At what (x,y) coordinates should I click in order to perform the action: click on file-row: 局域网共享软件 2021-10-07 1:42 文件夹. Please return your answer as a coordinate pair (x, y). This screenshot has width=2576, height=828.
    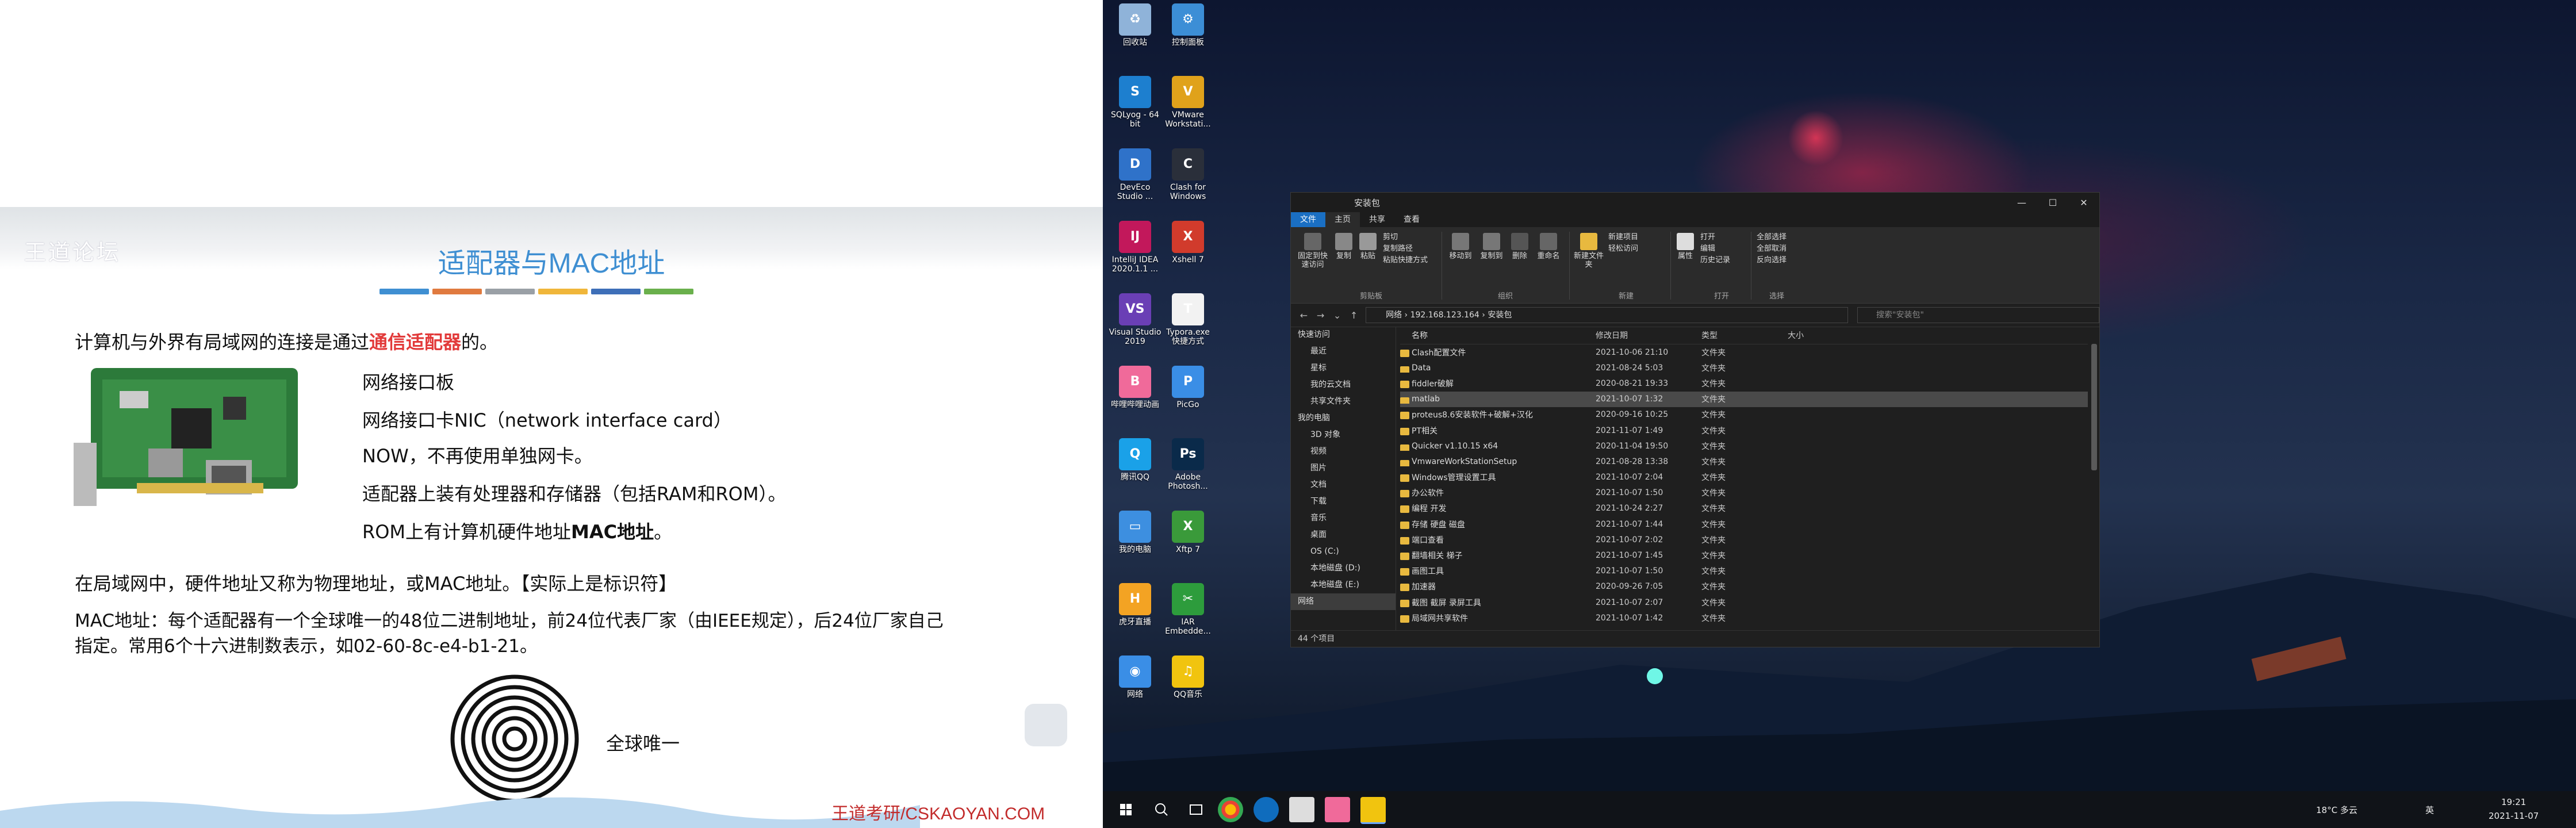
    Looking at the image, I should click on (1744, 618).